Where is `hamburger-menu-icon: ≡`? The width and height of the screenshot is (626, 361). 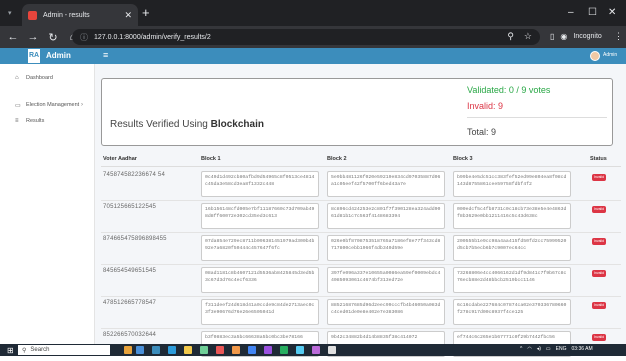
hamburger-menu-icon: ≡ is located at coordinates (105, 55).